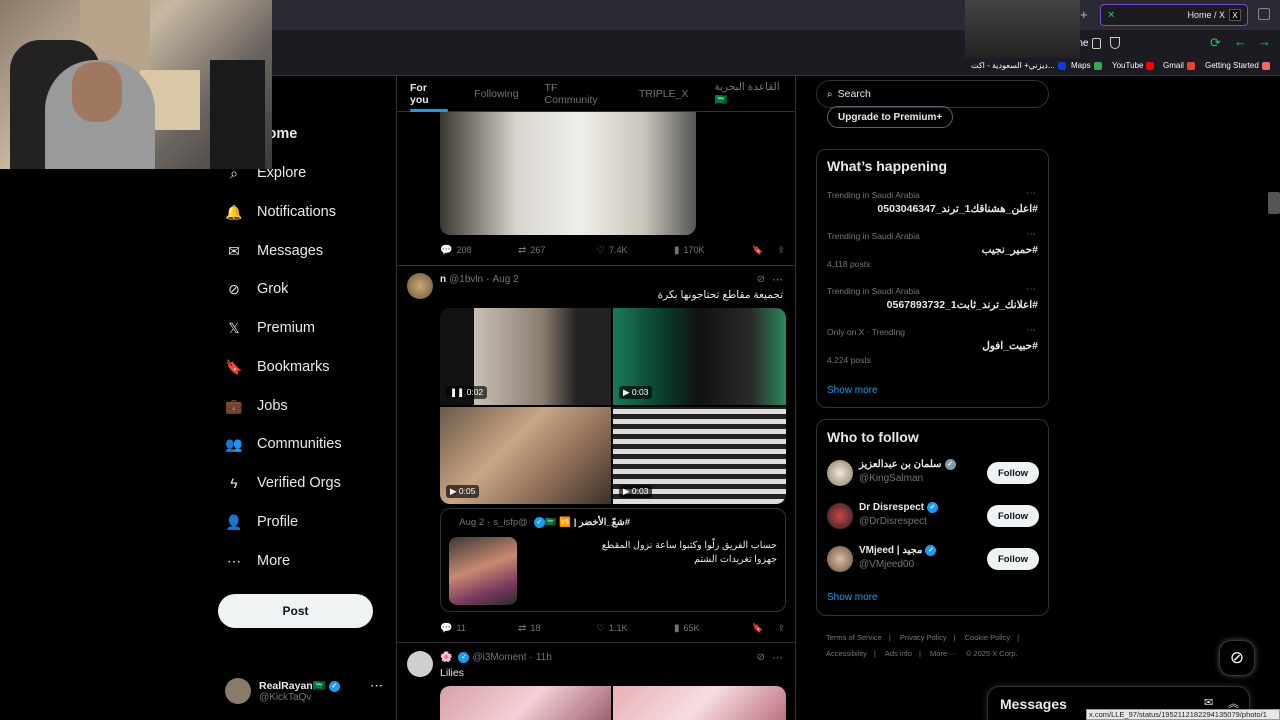 The image size is (1280, 720). What do you see at coordinates (310, 691) in the screenshot?
I see `account-switcher: RealRayan🇸🇦 ✓ @KickTaQv ⋯` at bounding box center [310, 691].